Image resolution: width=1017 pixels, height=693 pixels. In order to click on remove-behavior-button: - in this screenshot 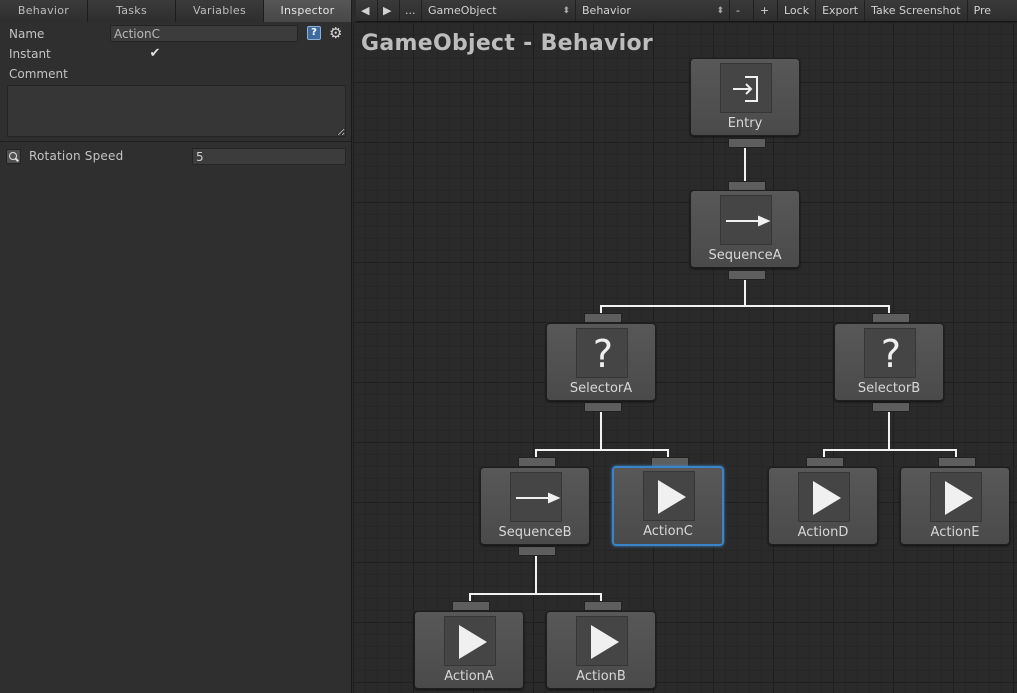, I will do `click(742, 10)`.